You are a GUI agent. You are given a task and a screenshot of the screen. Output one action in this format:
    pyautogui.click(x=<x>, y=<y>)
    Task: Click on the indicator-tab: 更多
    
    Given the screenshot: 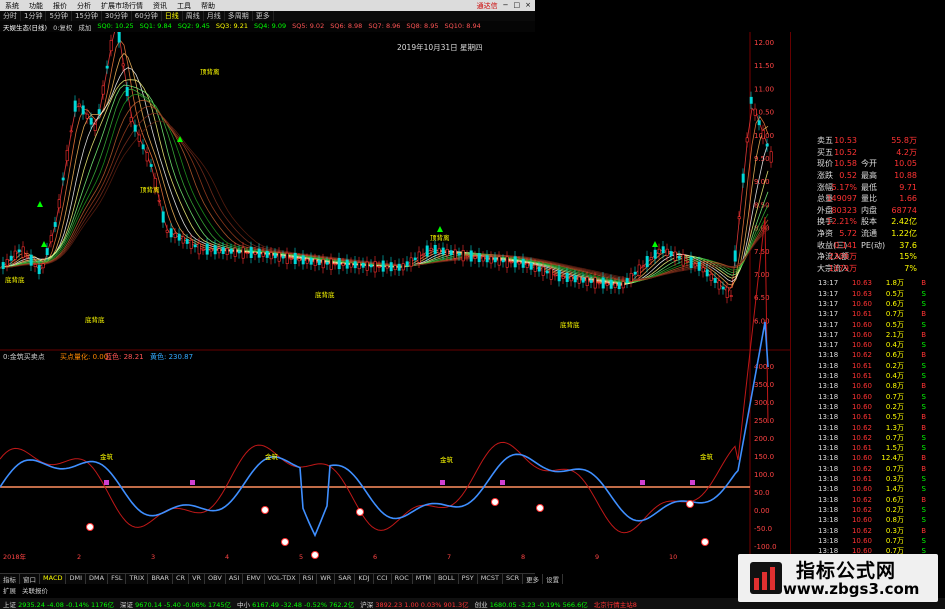 What is the action you would take?
    pyautogui.click(x=533, y=579)
    